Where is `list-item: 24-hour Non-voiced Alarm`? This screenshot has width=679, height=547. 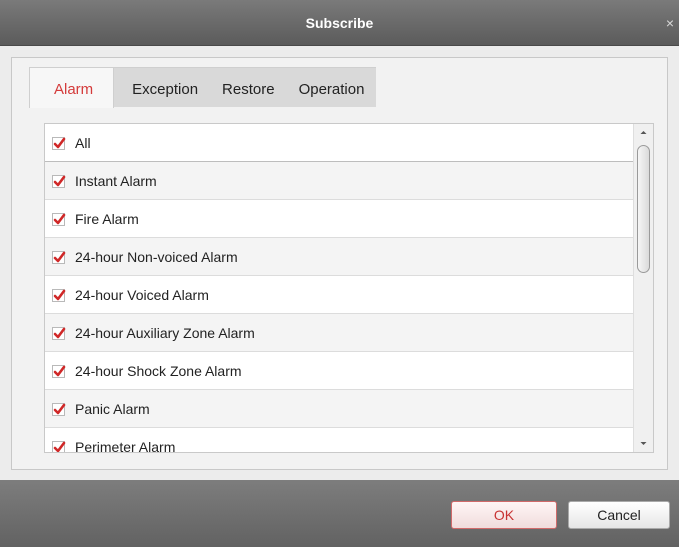
list-item: 24-hour Non-voiced Alarm is located at coordinates (339, 257).